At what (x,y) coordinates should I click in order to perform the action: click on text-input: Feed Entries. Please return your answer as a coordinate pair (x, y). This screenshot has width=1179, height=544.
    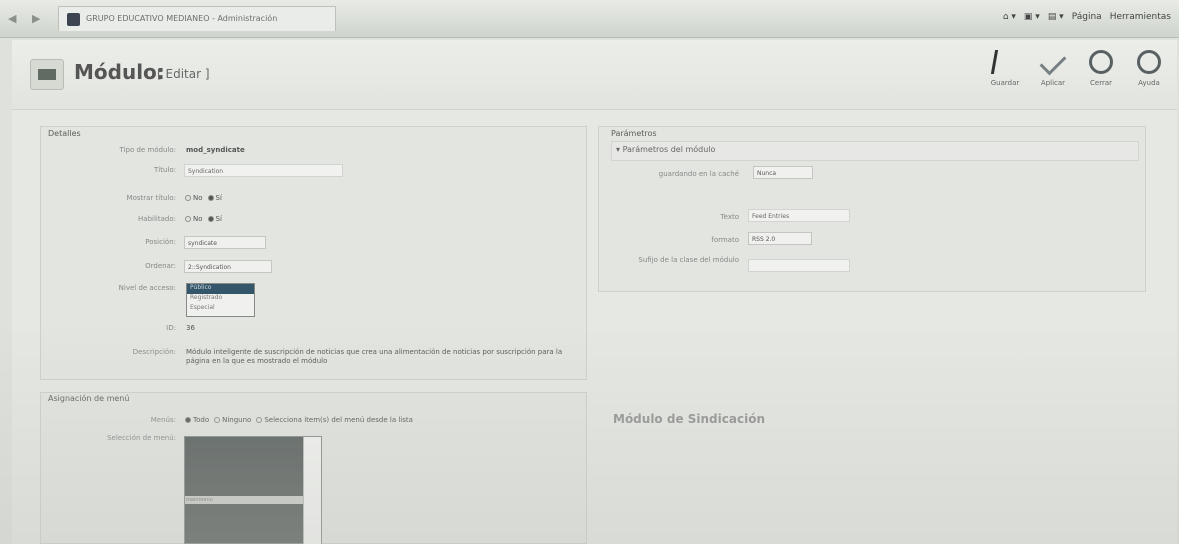
    Looking at the image, I should click on (799, 215).